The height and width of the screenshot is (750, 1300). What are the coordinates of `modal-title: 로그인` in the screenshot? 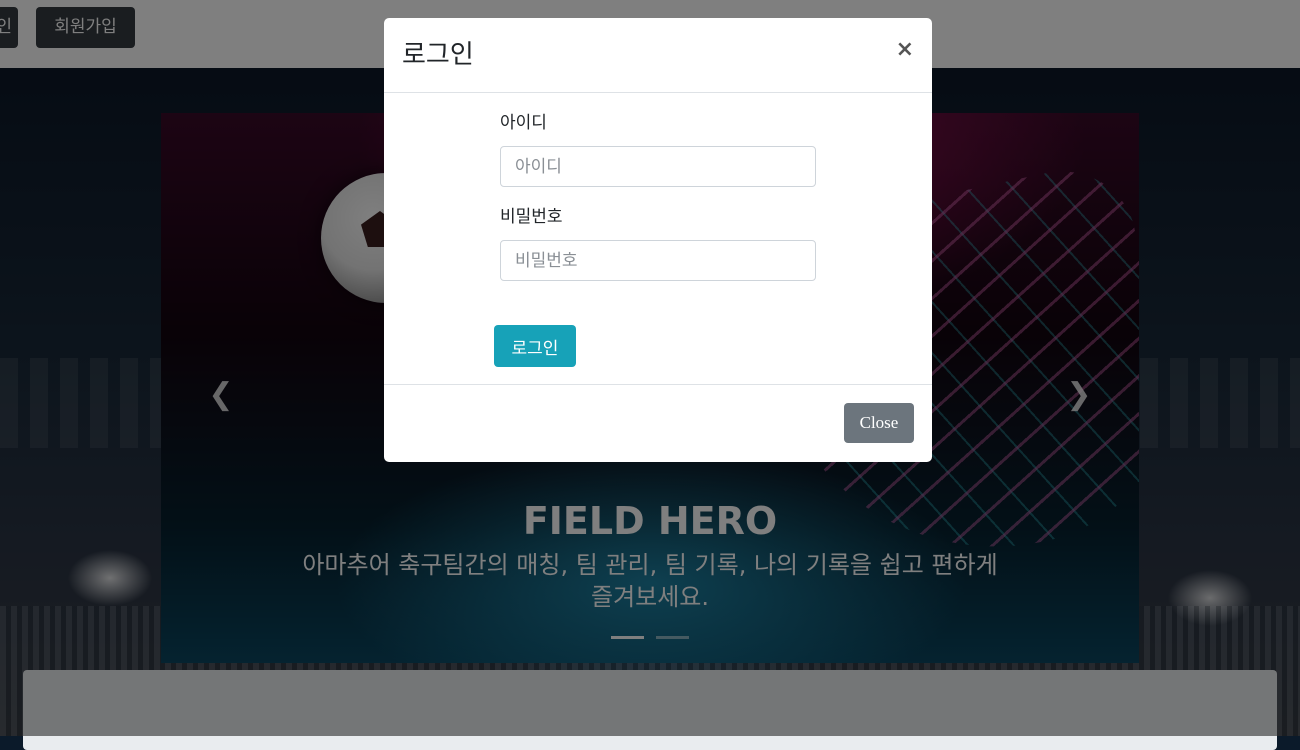 It's located at (438, 55).